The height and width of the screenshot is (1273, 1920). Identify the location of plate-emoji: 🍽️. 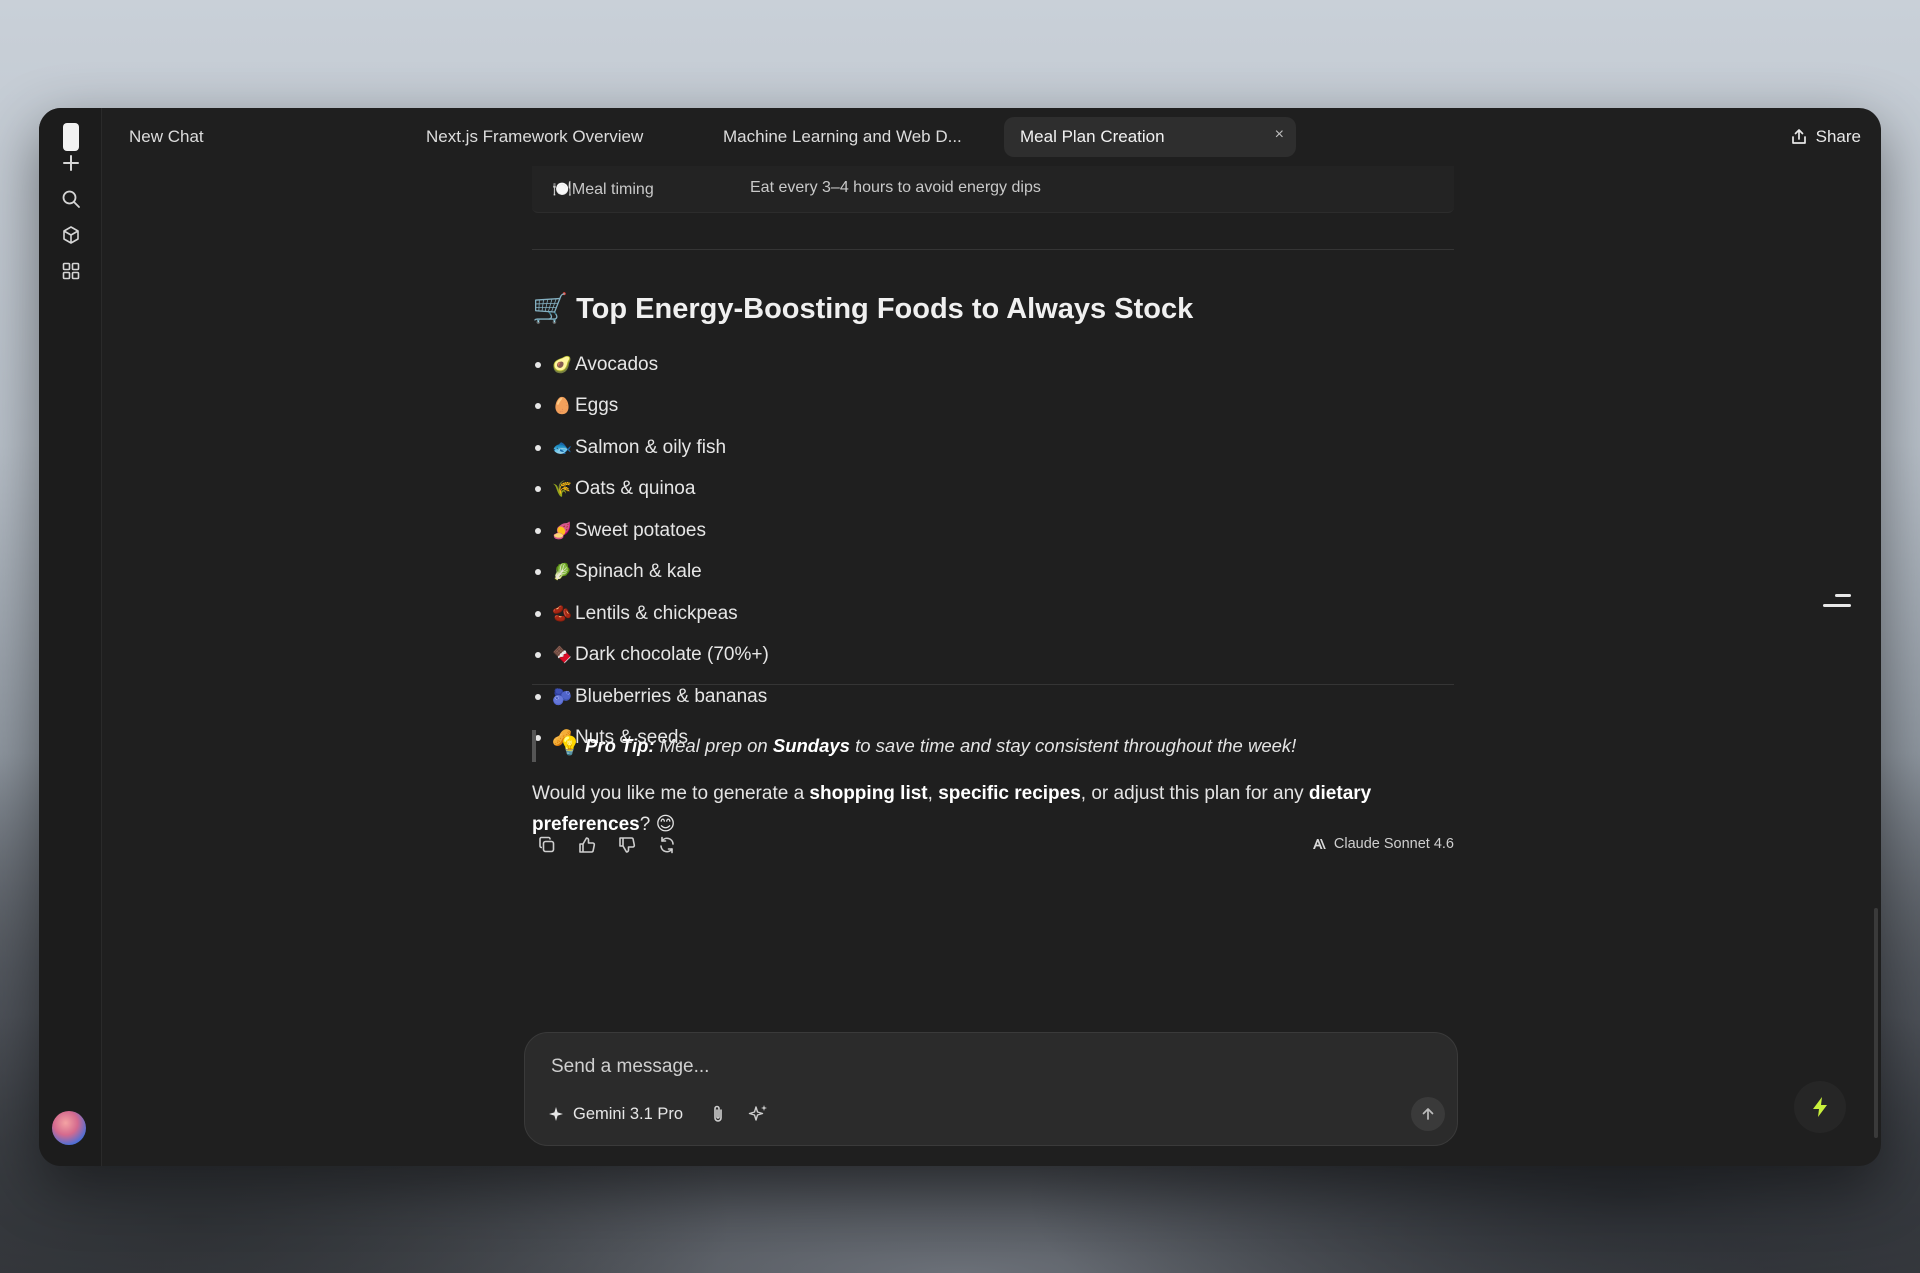
(562, 189).